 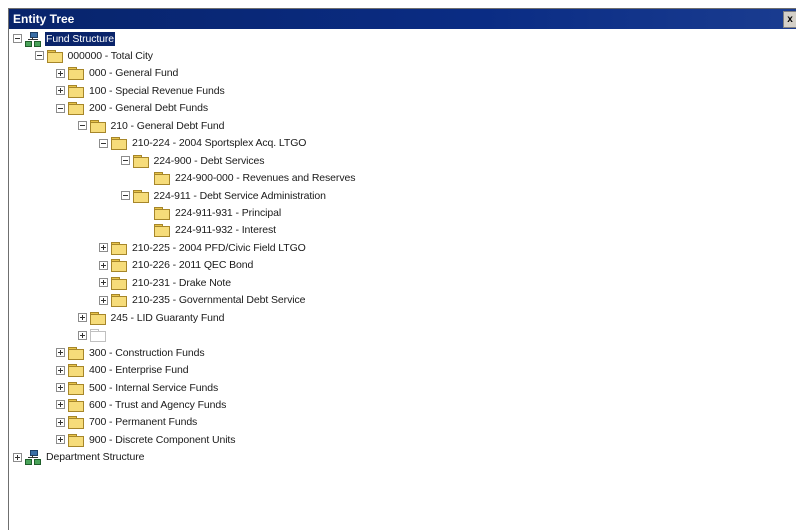 I want to click on tree-node: 245 - LID Guaranty Fund, so click(x=151, y=317).